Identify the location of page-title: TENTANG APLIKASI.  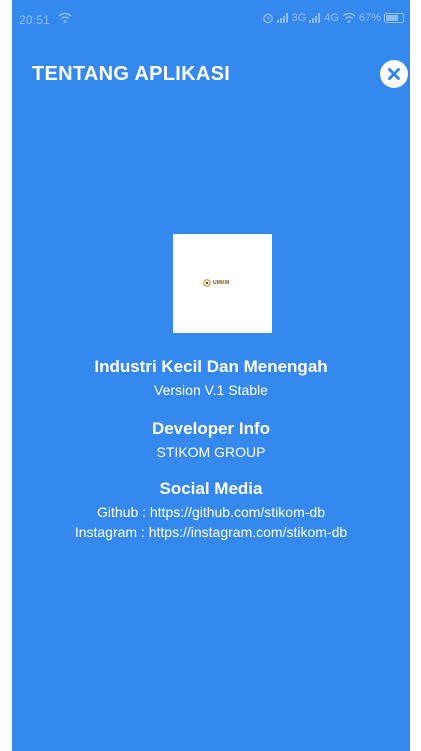
(131, 74).